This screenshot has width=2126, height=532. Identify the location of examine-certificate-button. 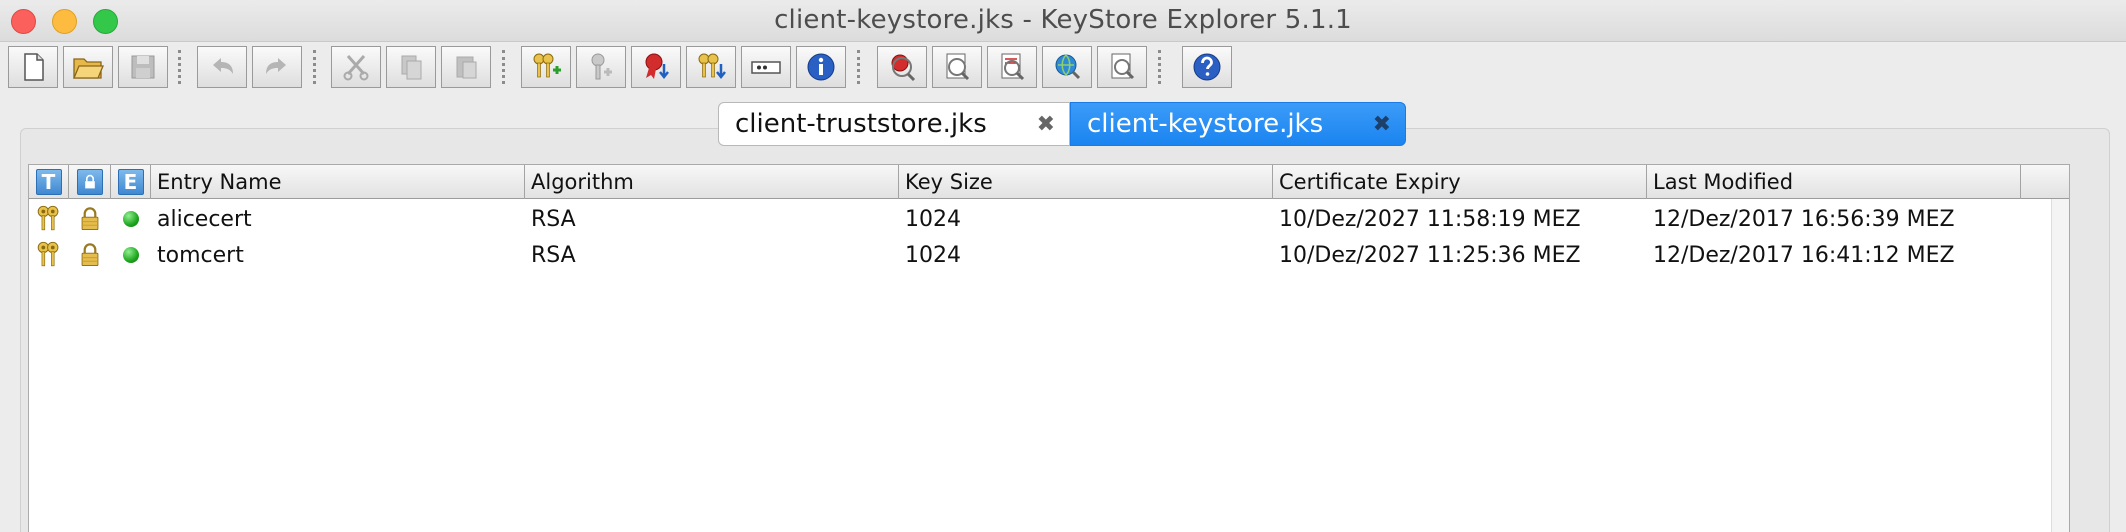
(902, 67).